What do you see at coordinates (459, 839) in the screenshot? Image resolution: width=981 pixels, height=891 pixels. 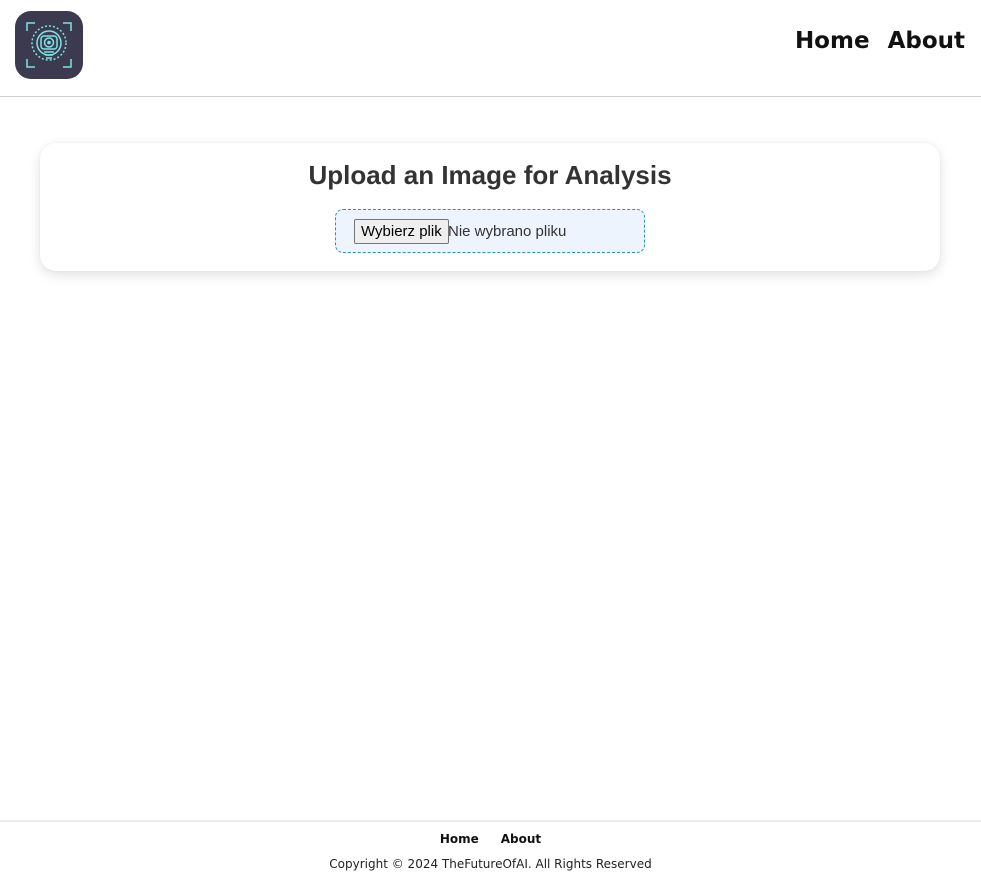 I see `footer-home-link: Home` at bounding box center [459, 839].